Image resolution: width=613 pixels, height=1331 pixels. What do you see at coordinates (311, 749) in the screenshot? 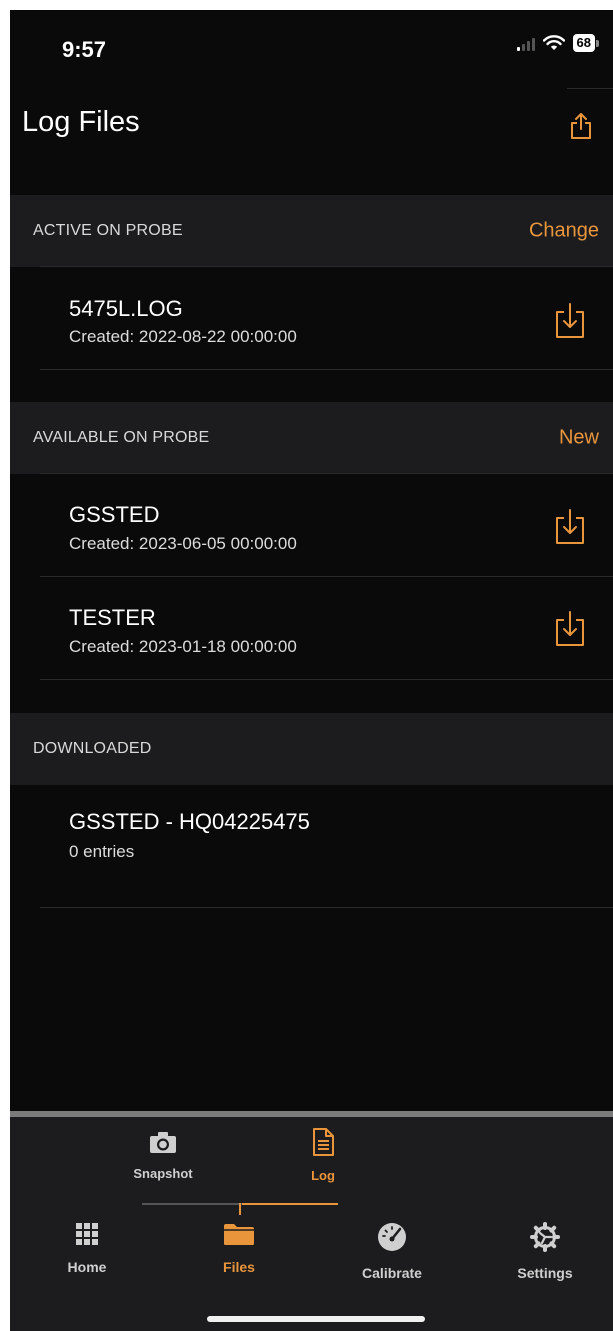
I see `section-header-downloaded: DOWNLOADED` at bounding box center [311, 749].